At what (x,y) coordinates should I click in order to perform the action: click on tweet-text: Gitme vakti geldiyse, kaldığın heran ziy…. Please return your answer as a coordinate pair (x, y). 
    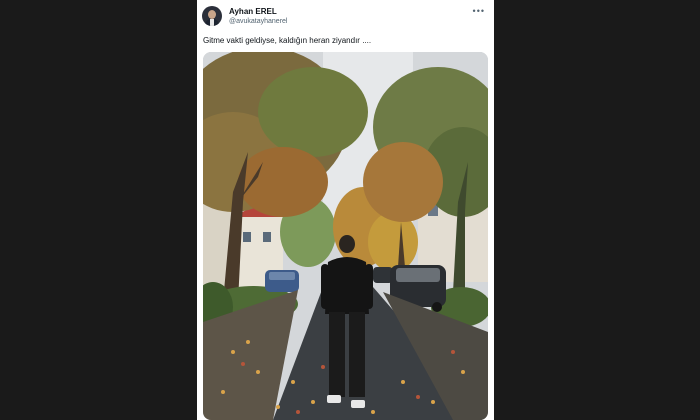
    Looking at the image, I should click on (287, 40).